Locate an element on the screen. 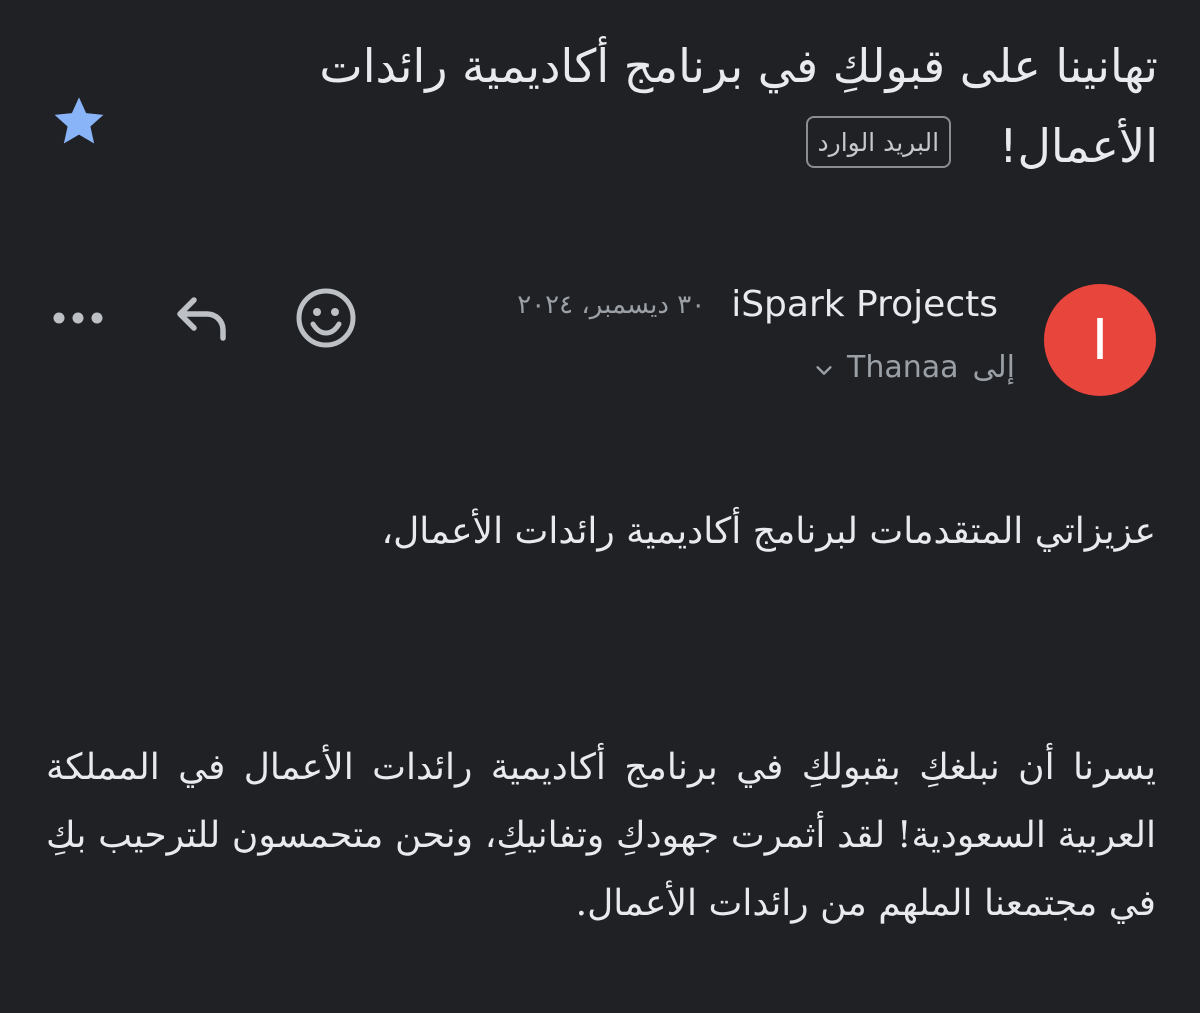 The width and height of the screenshot is (1200, 1013). recipient-name: Thanaa is located at coordinates (903, 367).